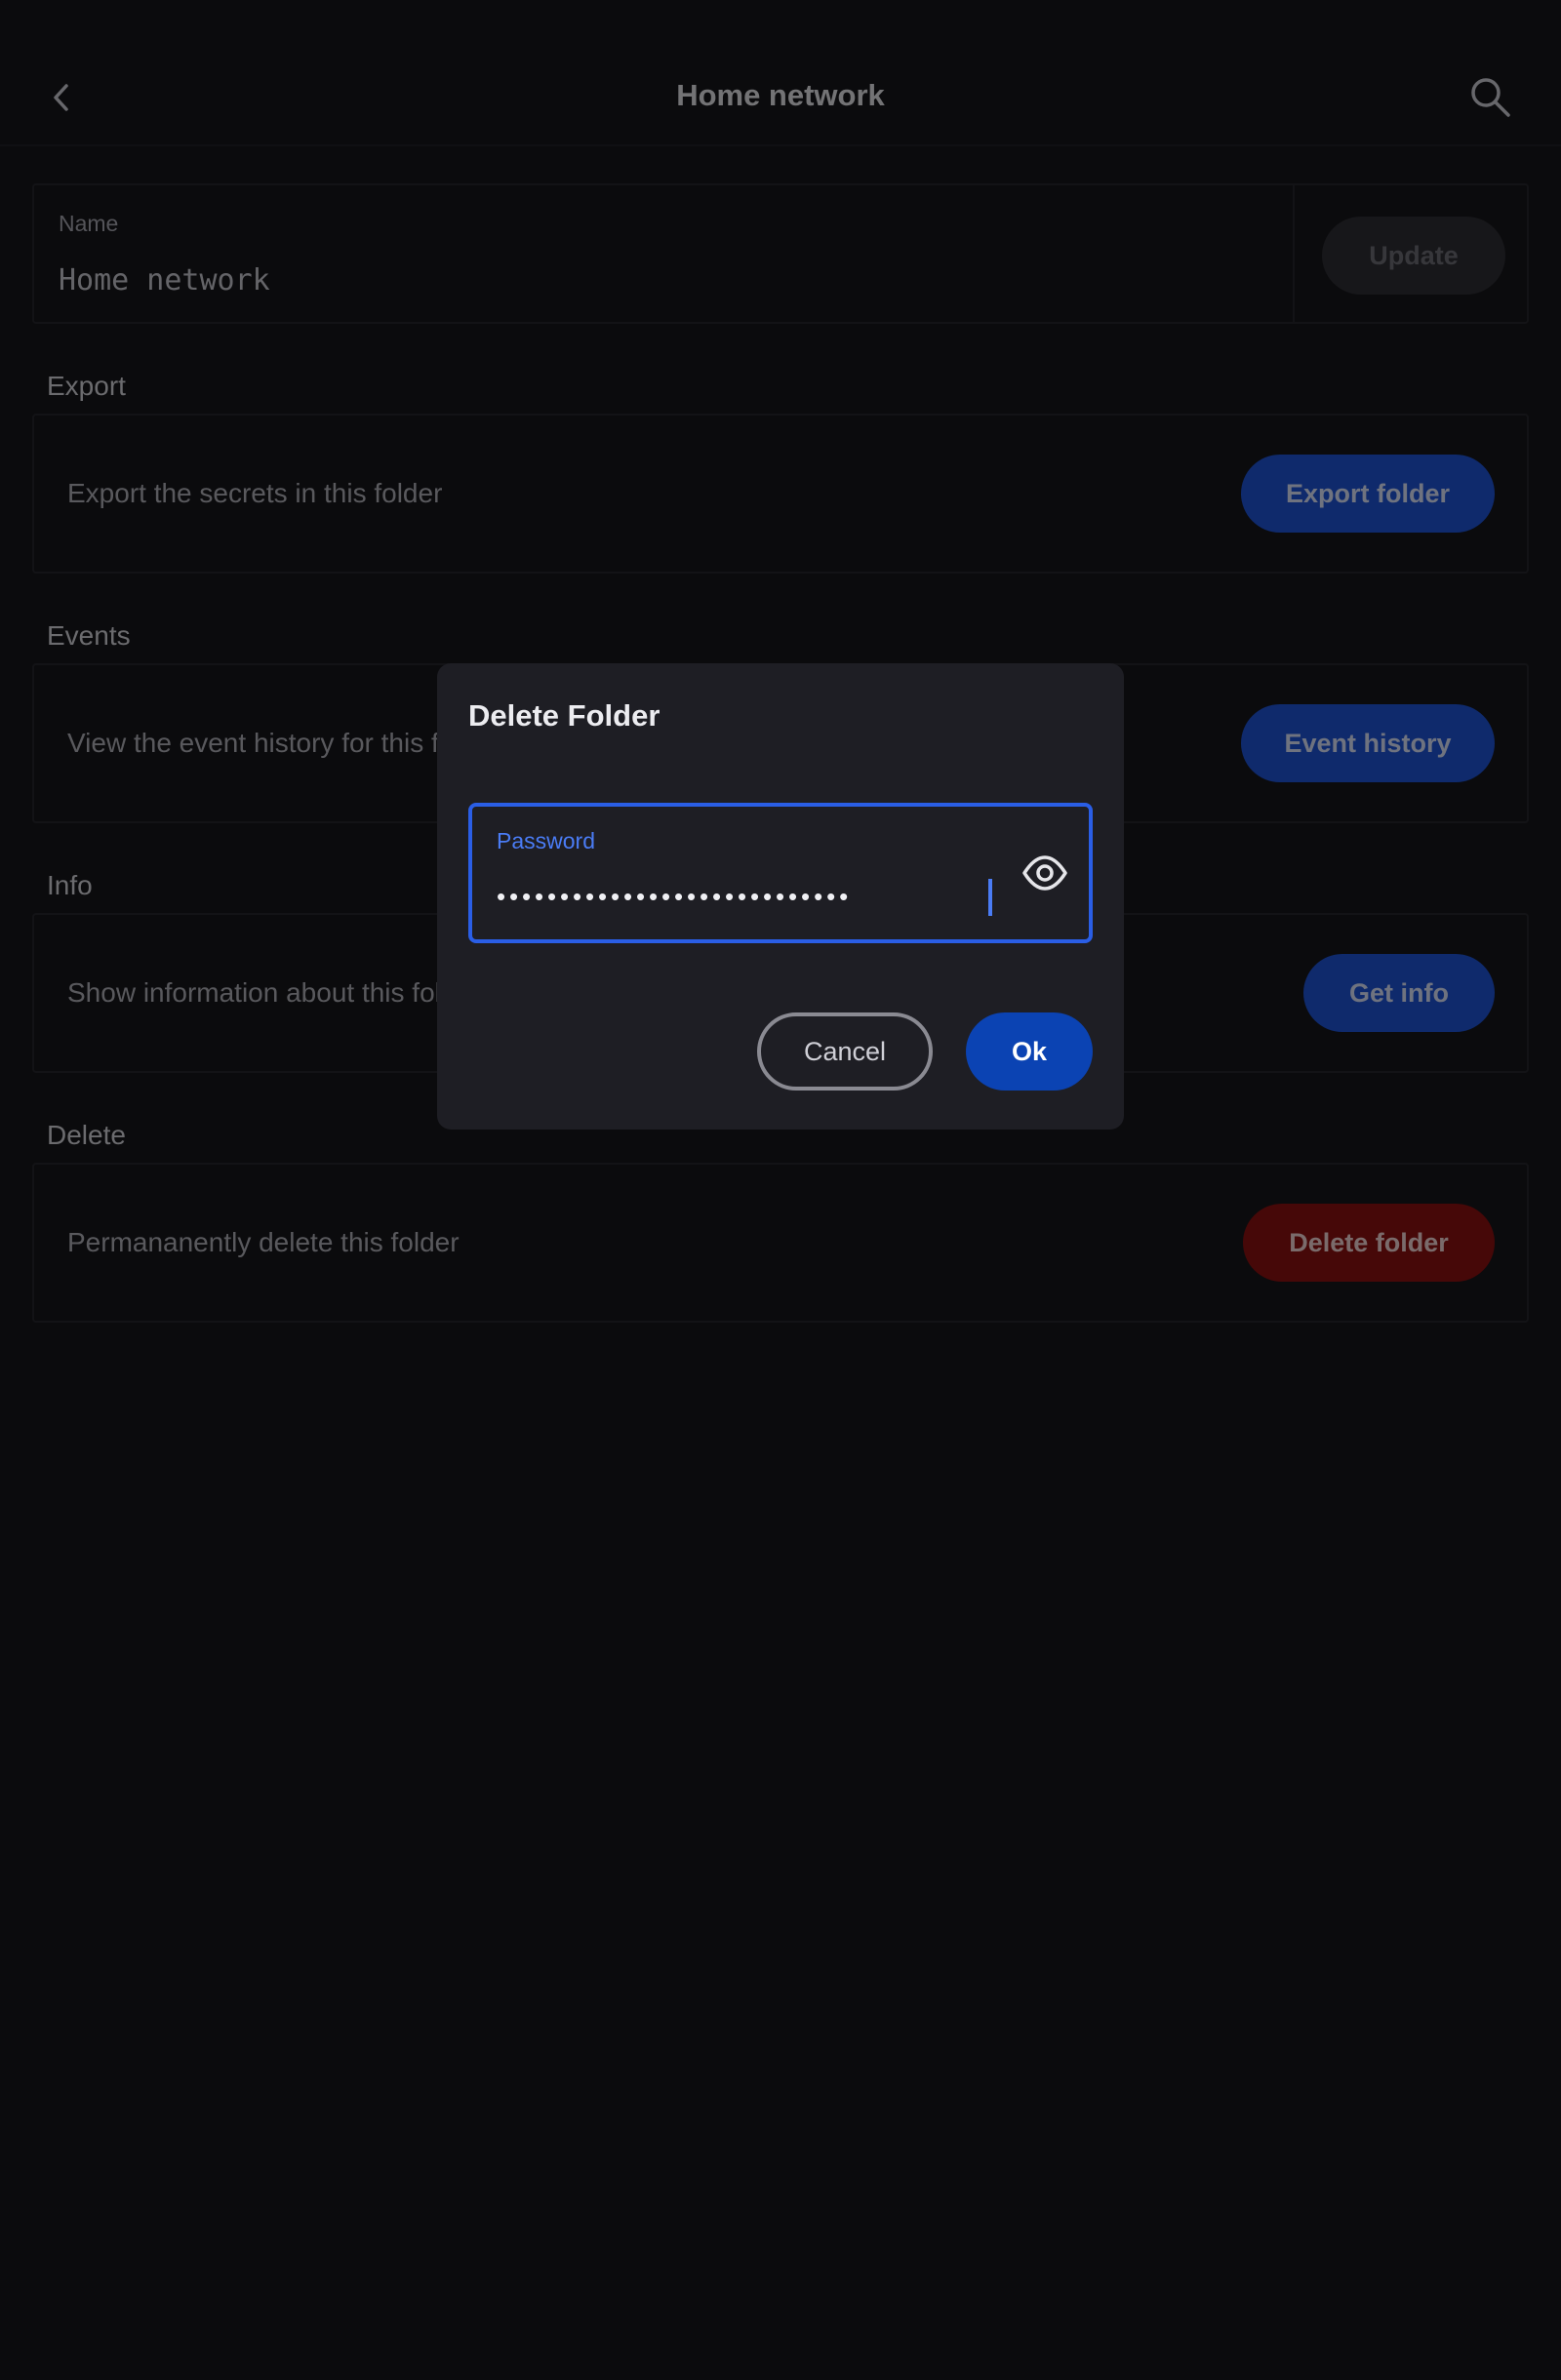 The image size is (1561, 2380). Describe the element at coordinates (564, 715) in the screenshot. I see `dialog-title: Delete Folder` at that location.